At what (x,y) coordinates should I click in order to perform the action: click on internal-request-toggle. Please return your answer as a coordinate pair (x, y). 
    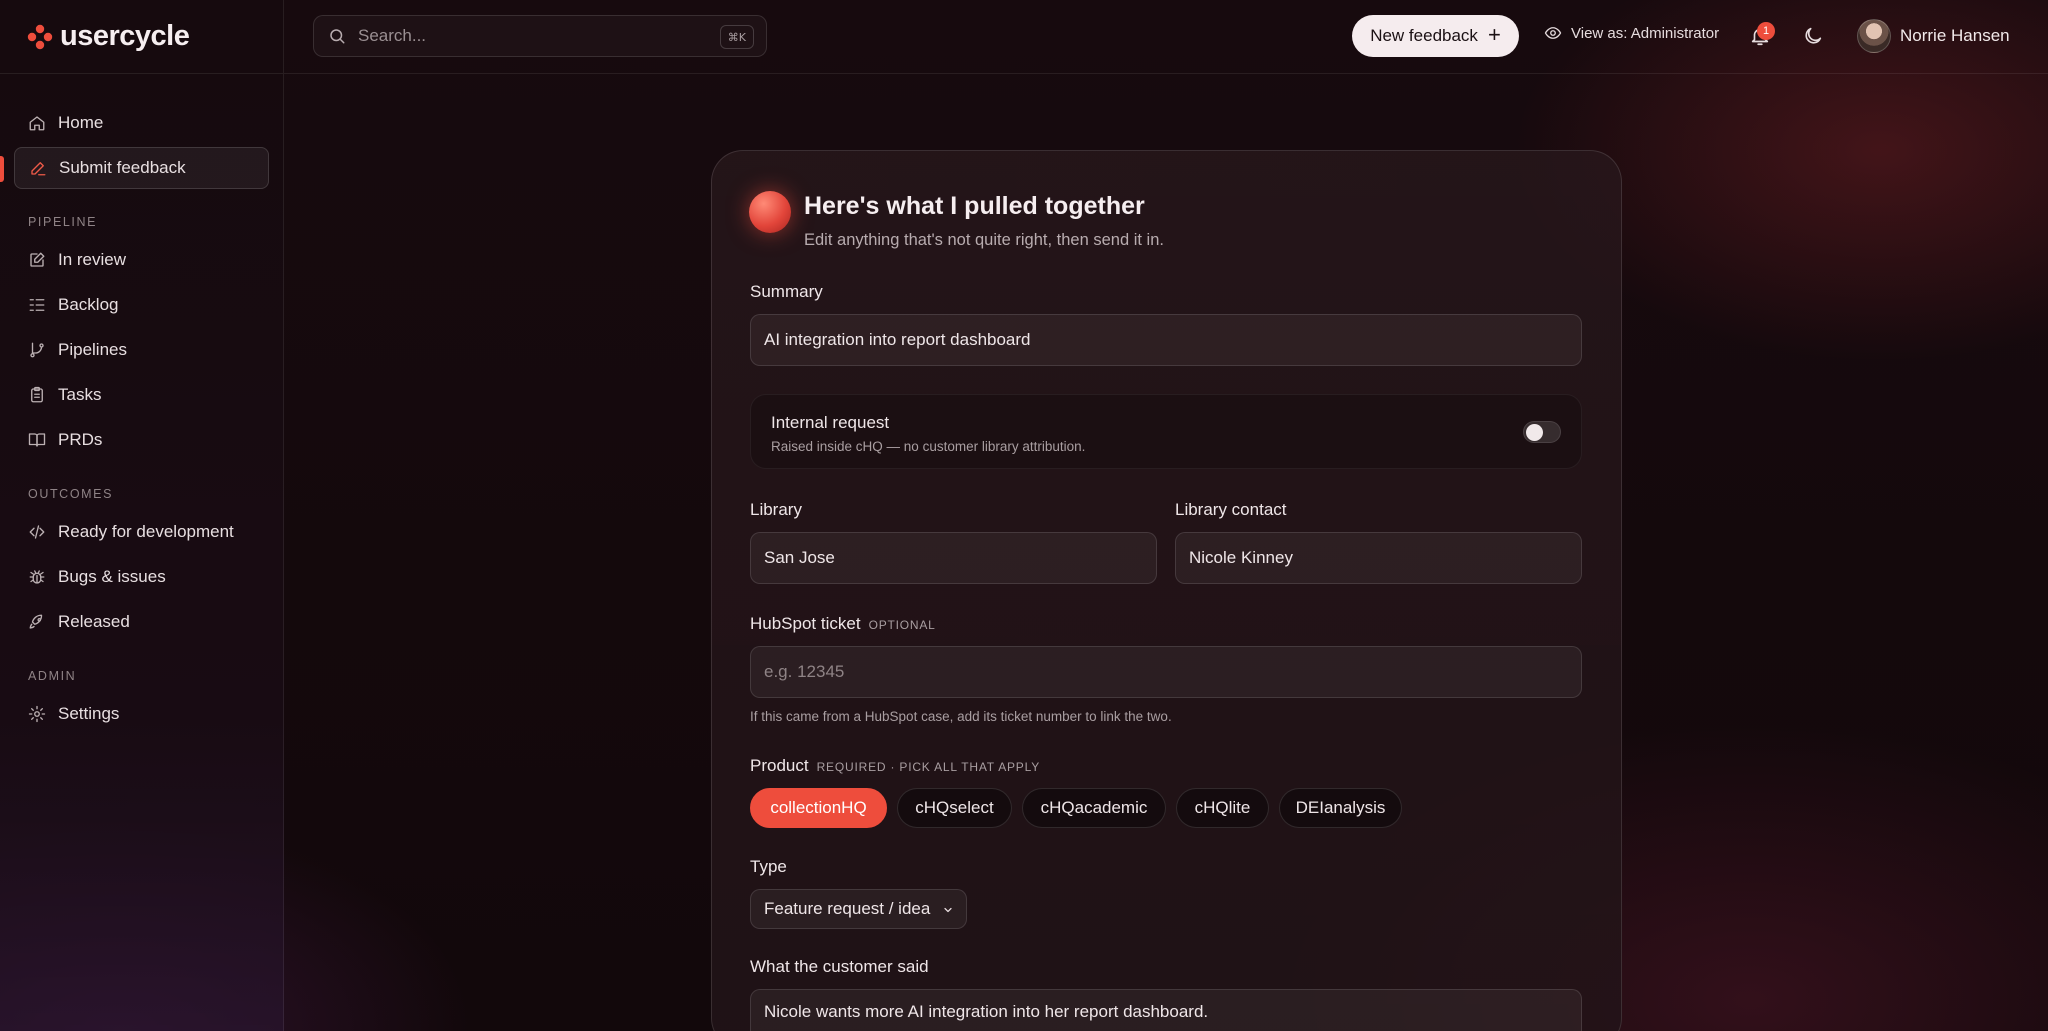
    Looking at the image, I should click on (1542, 432).